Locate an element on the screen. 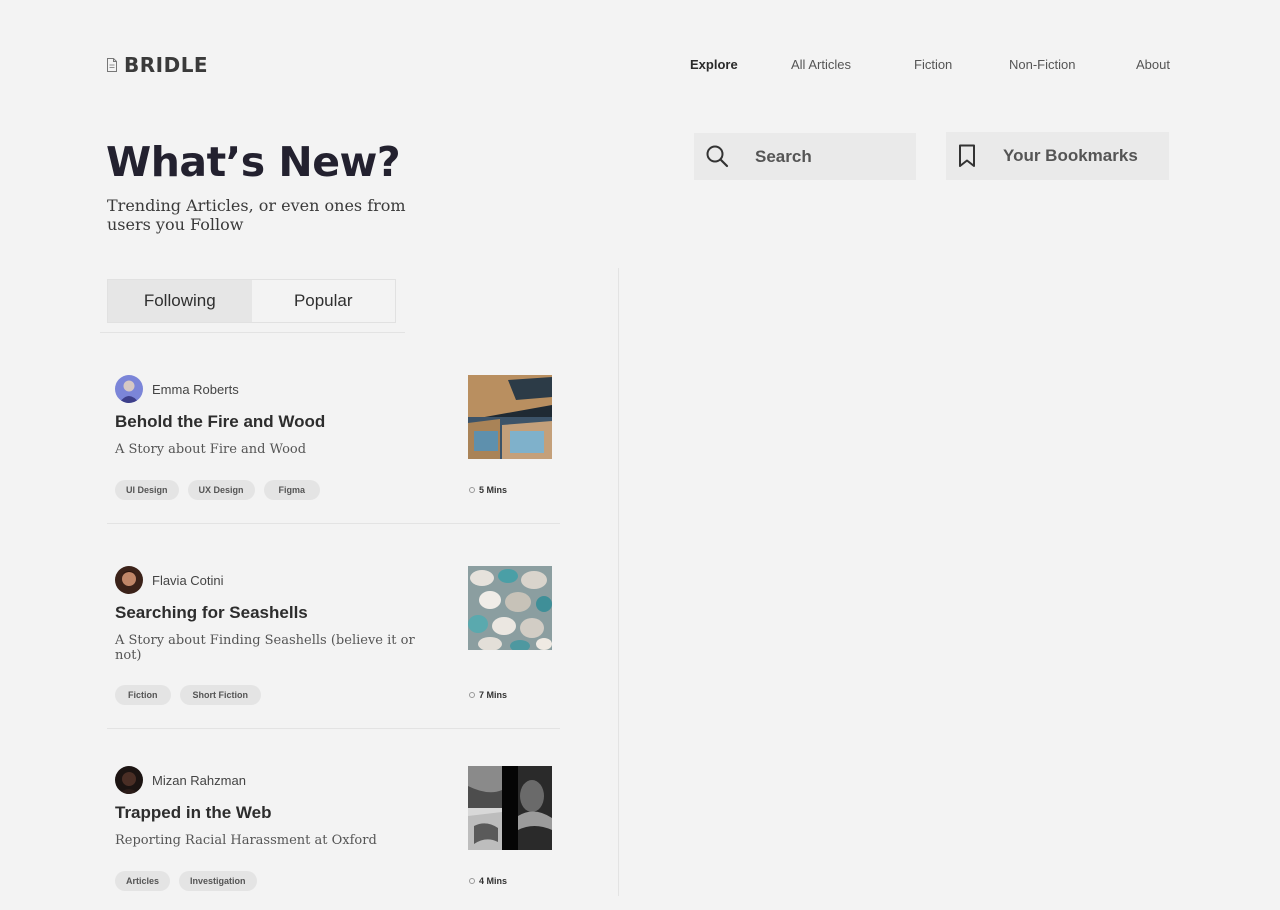 Image resolution: width=1280 pixels, height=910 pixels. author-name: Mizan Rahzman is located at coordinates (199, 780).